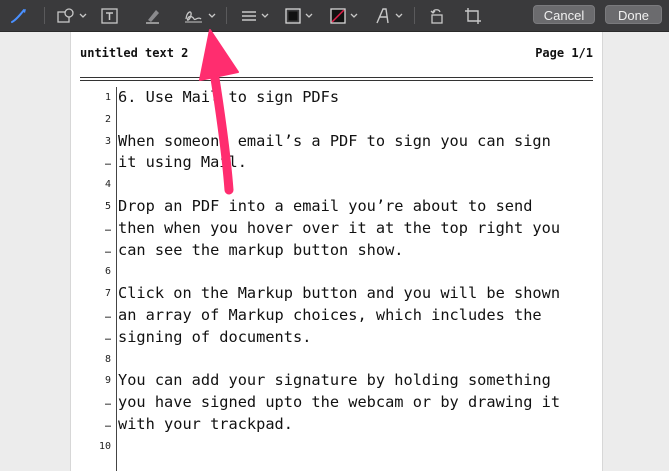 The width and height of the screenshot is (669, 471). I want to click on line-text: 6. Use Mail to sign PDFs, so click(228, 98).